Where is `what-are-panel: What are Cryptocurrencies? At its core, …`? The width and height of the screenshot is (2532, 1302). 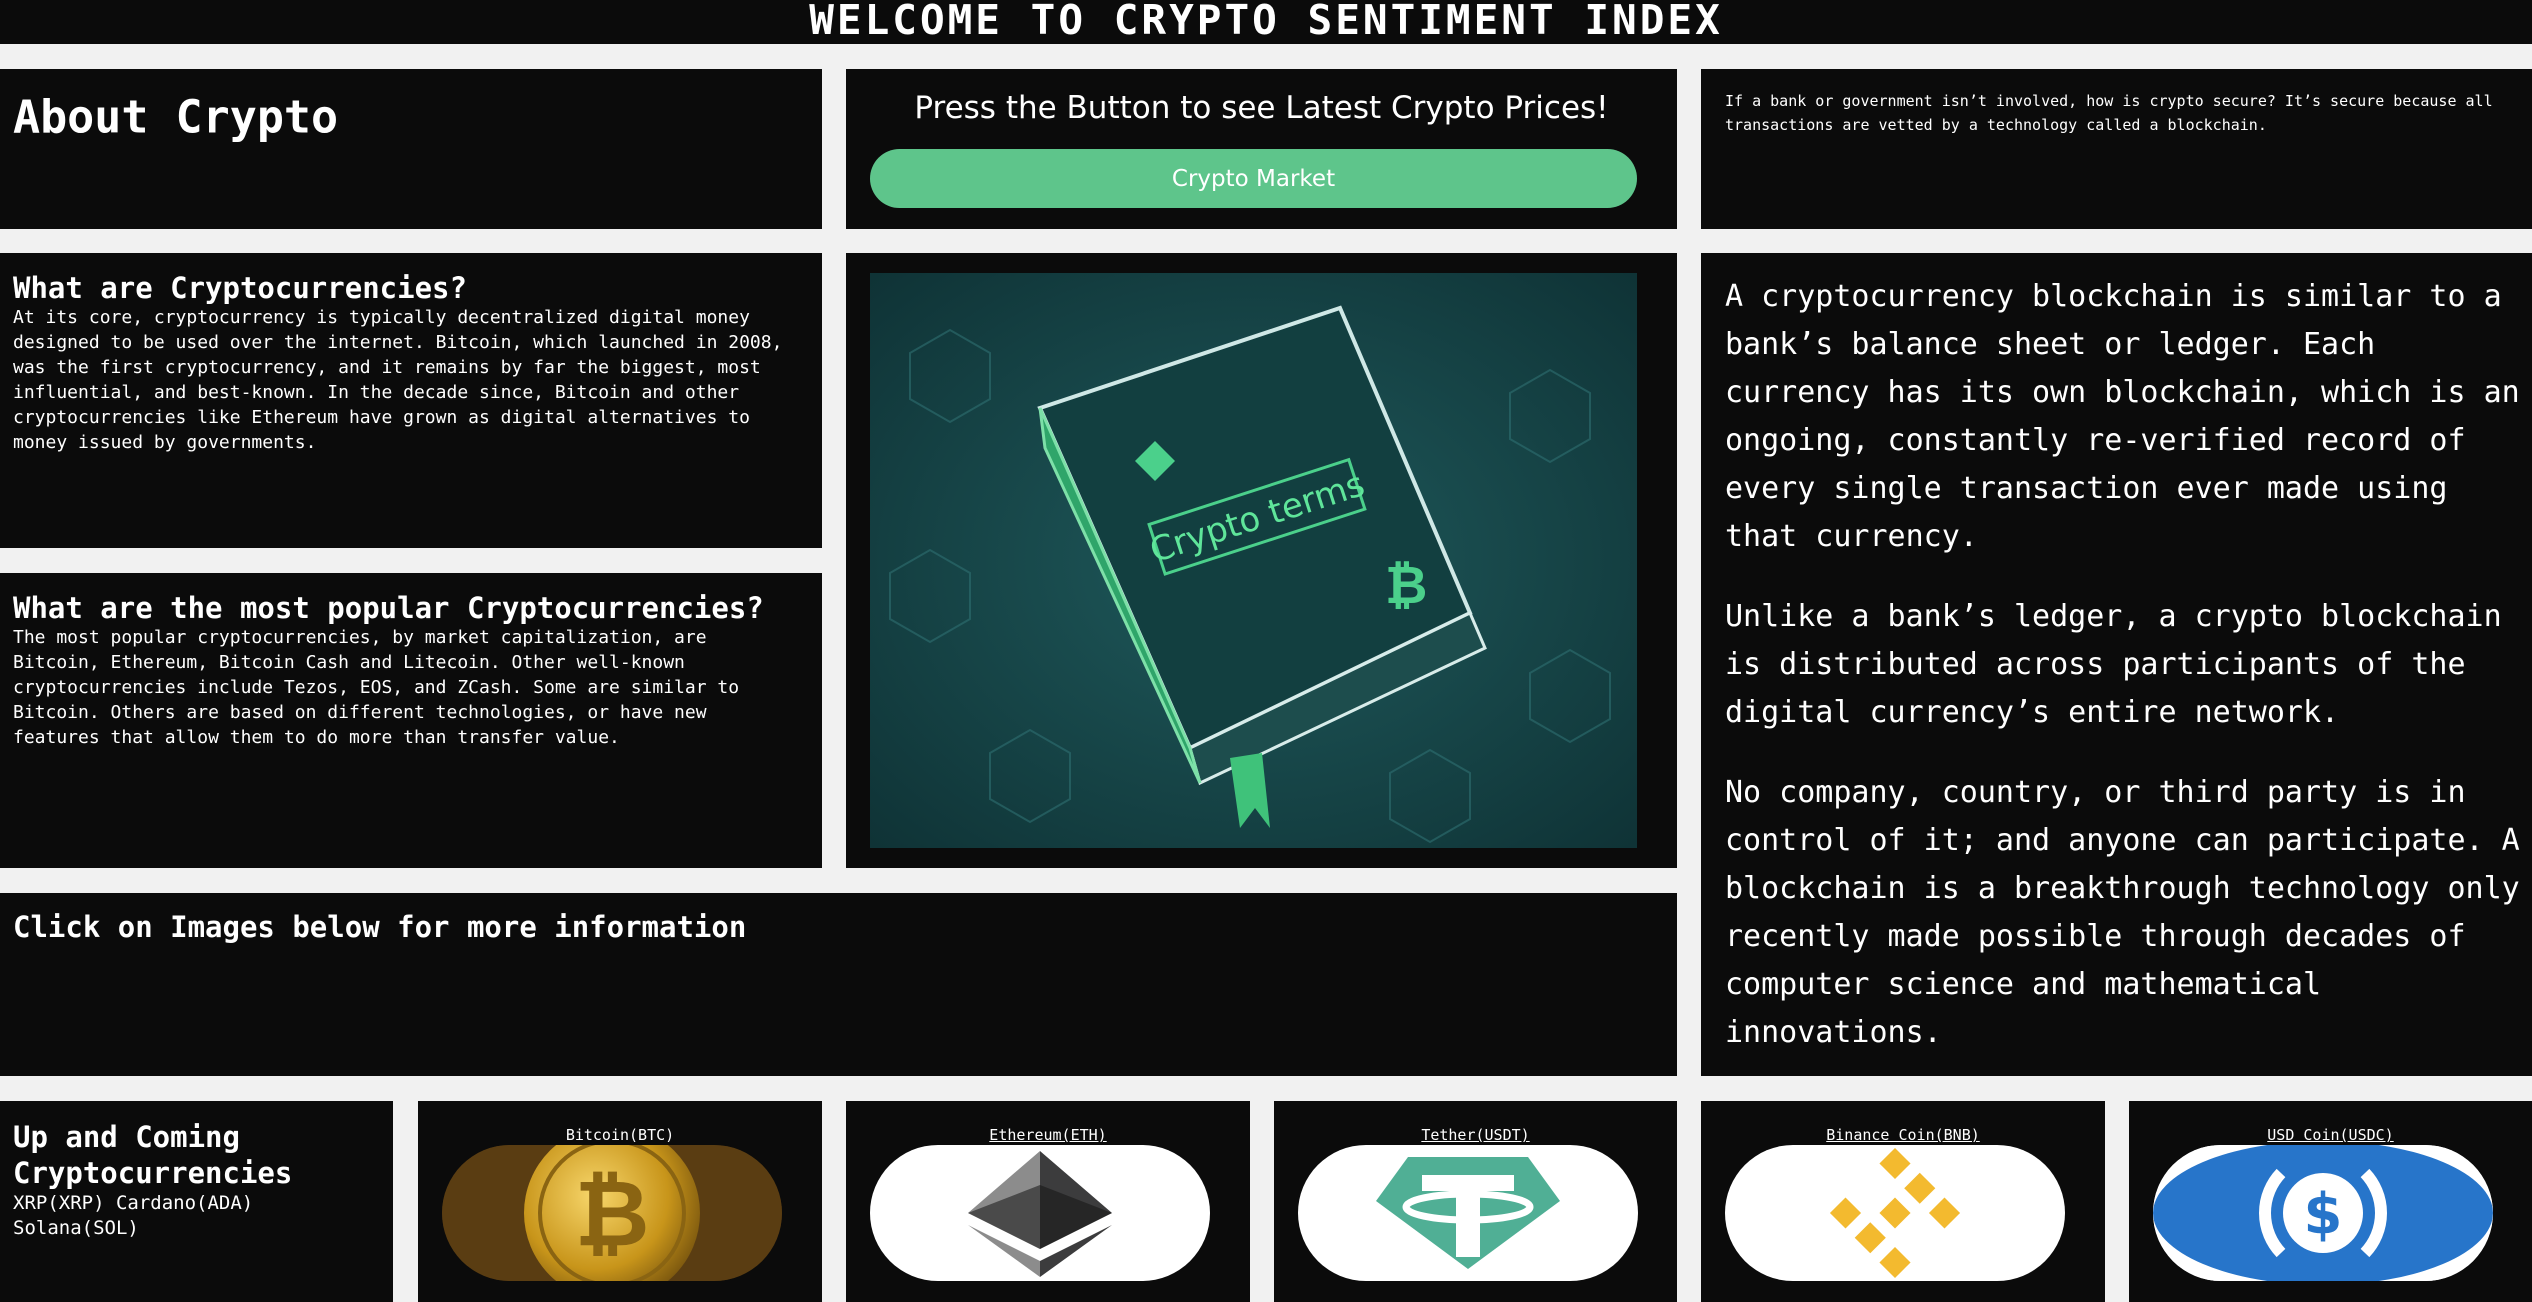 what-are-panel: What are Cryptocurrencies? At its core, … is located at coordinates (411, 400).